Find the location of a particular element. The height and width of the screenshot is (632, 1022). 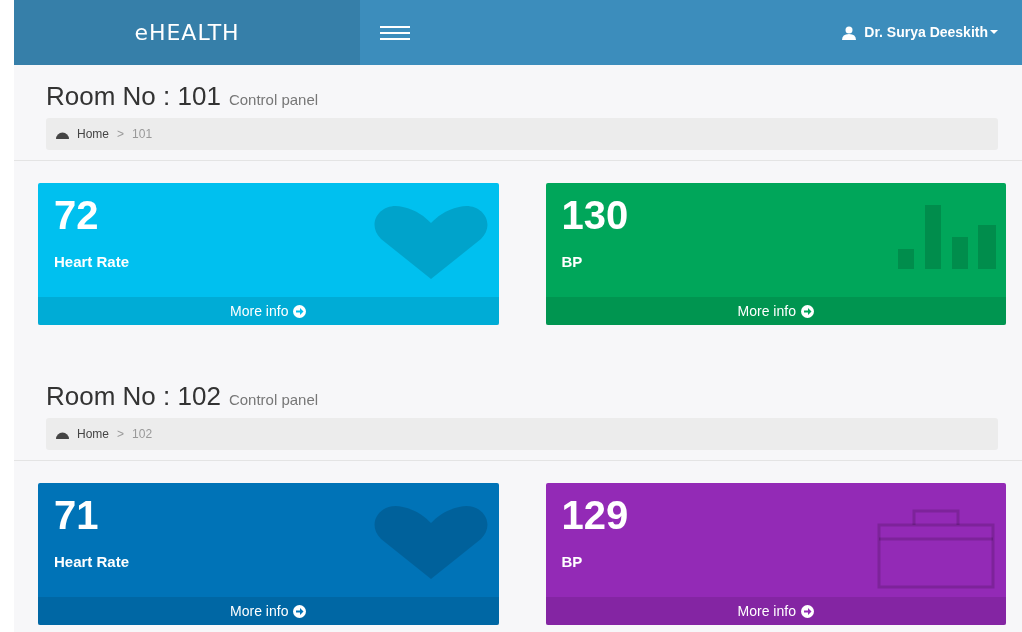

bar-chart-icon is located at coordinates (947, 237).